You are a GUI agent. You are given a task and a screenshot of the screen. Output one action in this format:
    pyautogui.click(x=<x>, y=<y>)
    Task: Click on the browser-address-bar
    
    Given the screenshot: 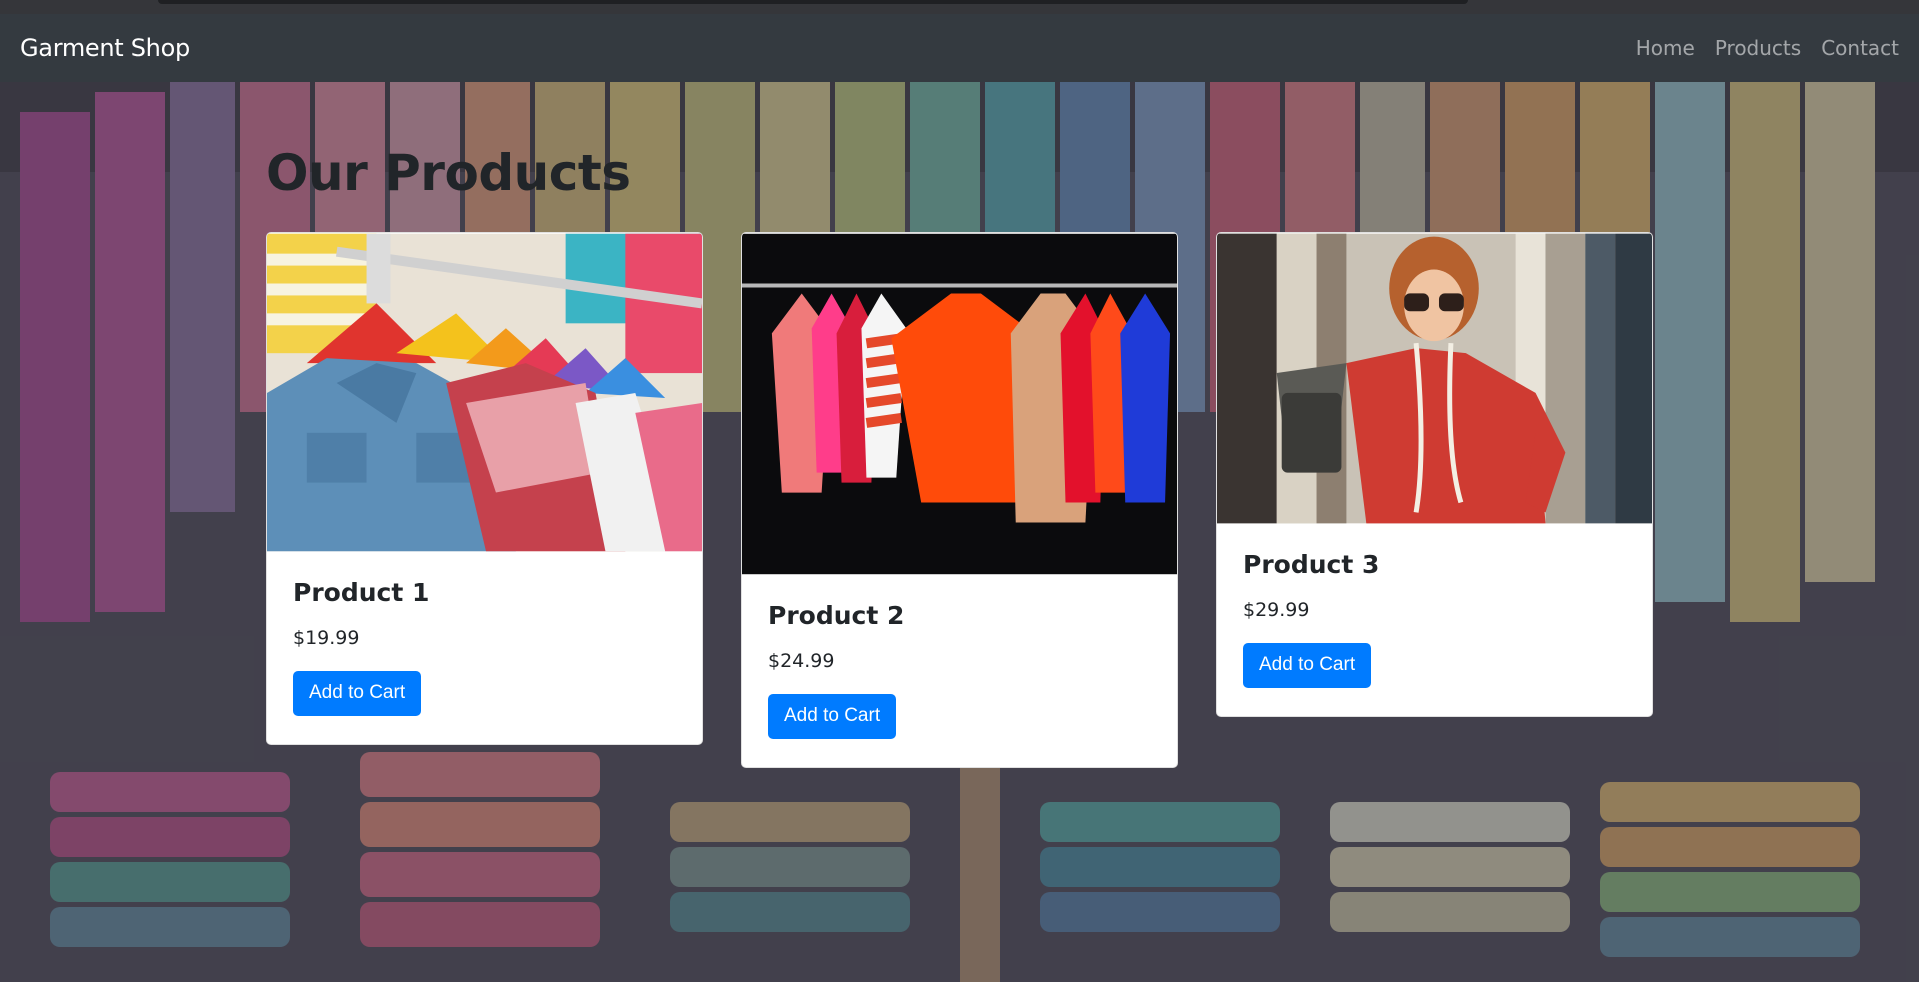 What is the action you would take?
    pyautogui.click(x=813, y=2)
    